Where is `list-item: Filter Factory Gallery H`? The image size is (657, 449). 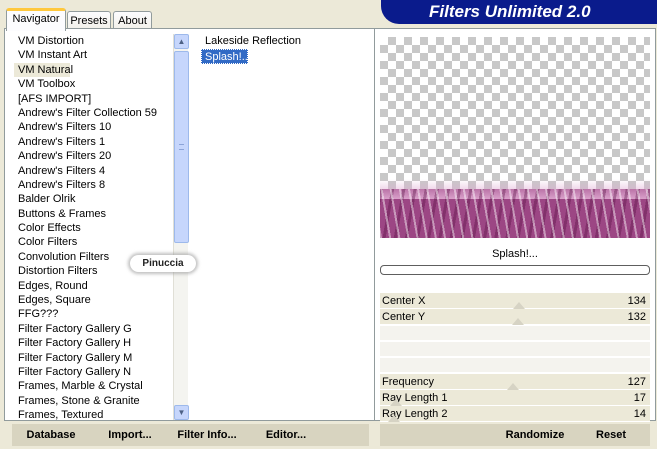
list-item: Filter Factory Gallery H is located at coordinates (93, 343).